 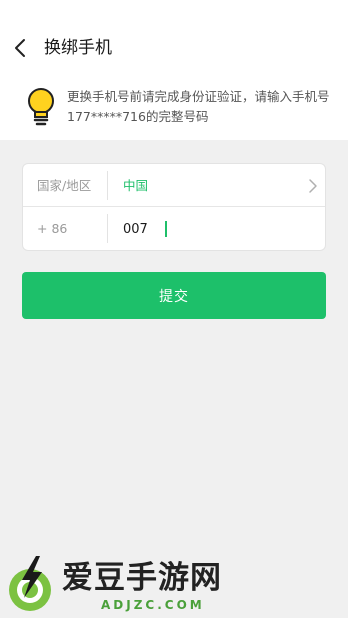 I want to click on chevron-right-icon, so click(x=313, y=186).